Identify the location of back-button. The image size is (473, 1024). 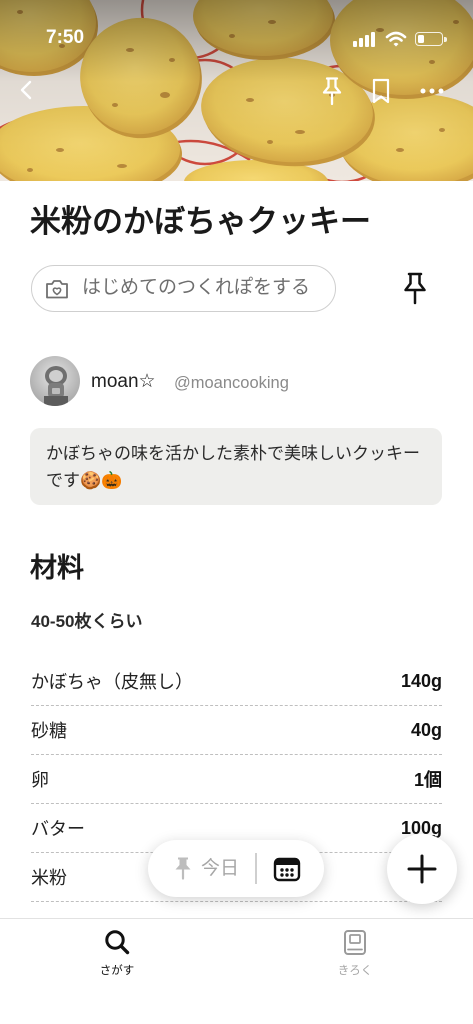
(26, 90).